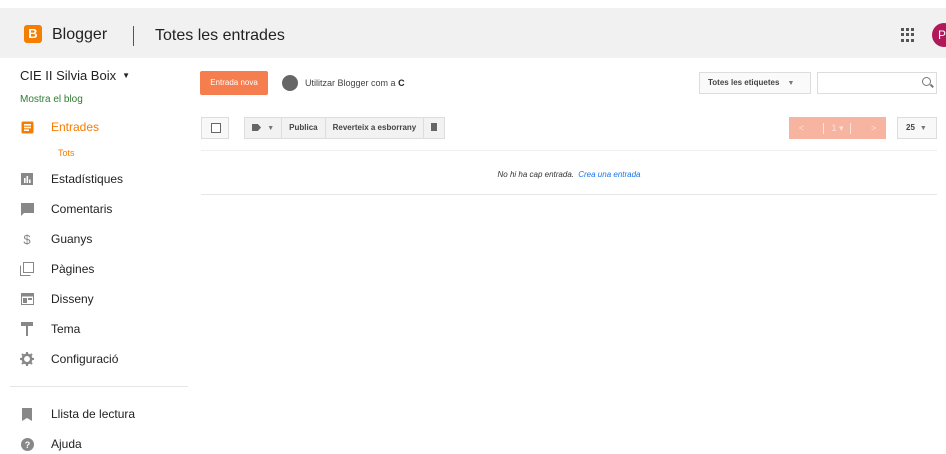 This screenshot has height=454, width=946. I want to click on pagination: < 1 ▾ >, so click(837, 128).